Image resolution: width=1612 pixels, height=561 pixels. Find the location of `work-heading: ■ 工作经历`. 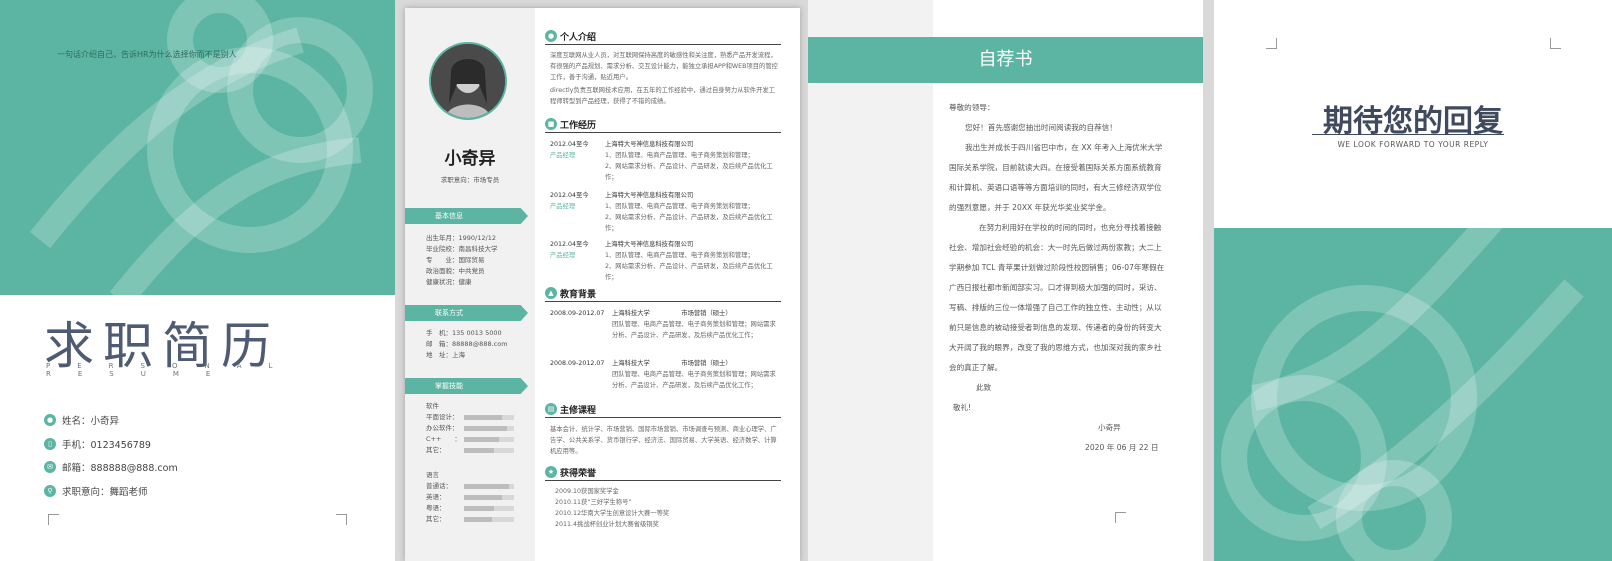

work-heading: ■ 工作经历 is located at coordinates (663, 125).